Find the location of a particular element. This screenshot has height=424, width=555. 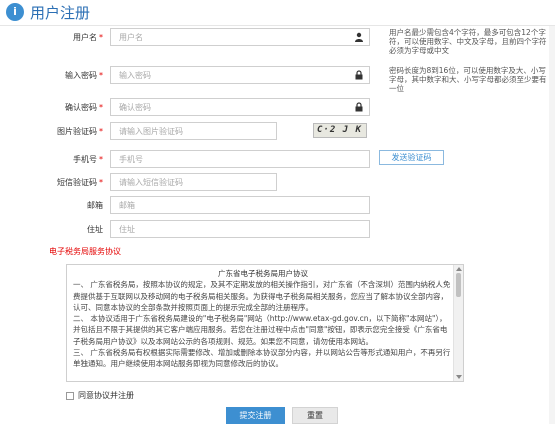

scroll-up-icon is located at coordinates (459, 269).